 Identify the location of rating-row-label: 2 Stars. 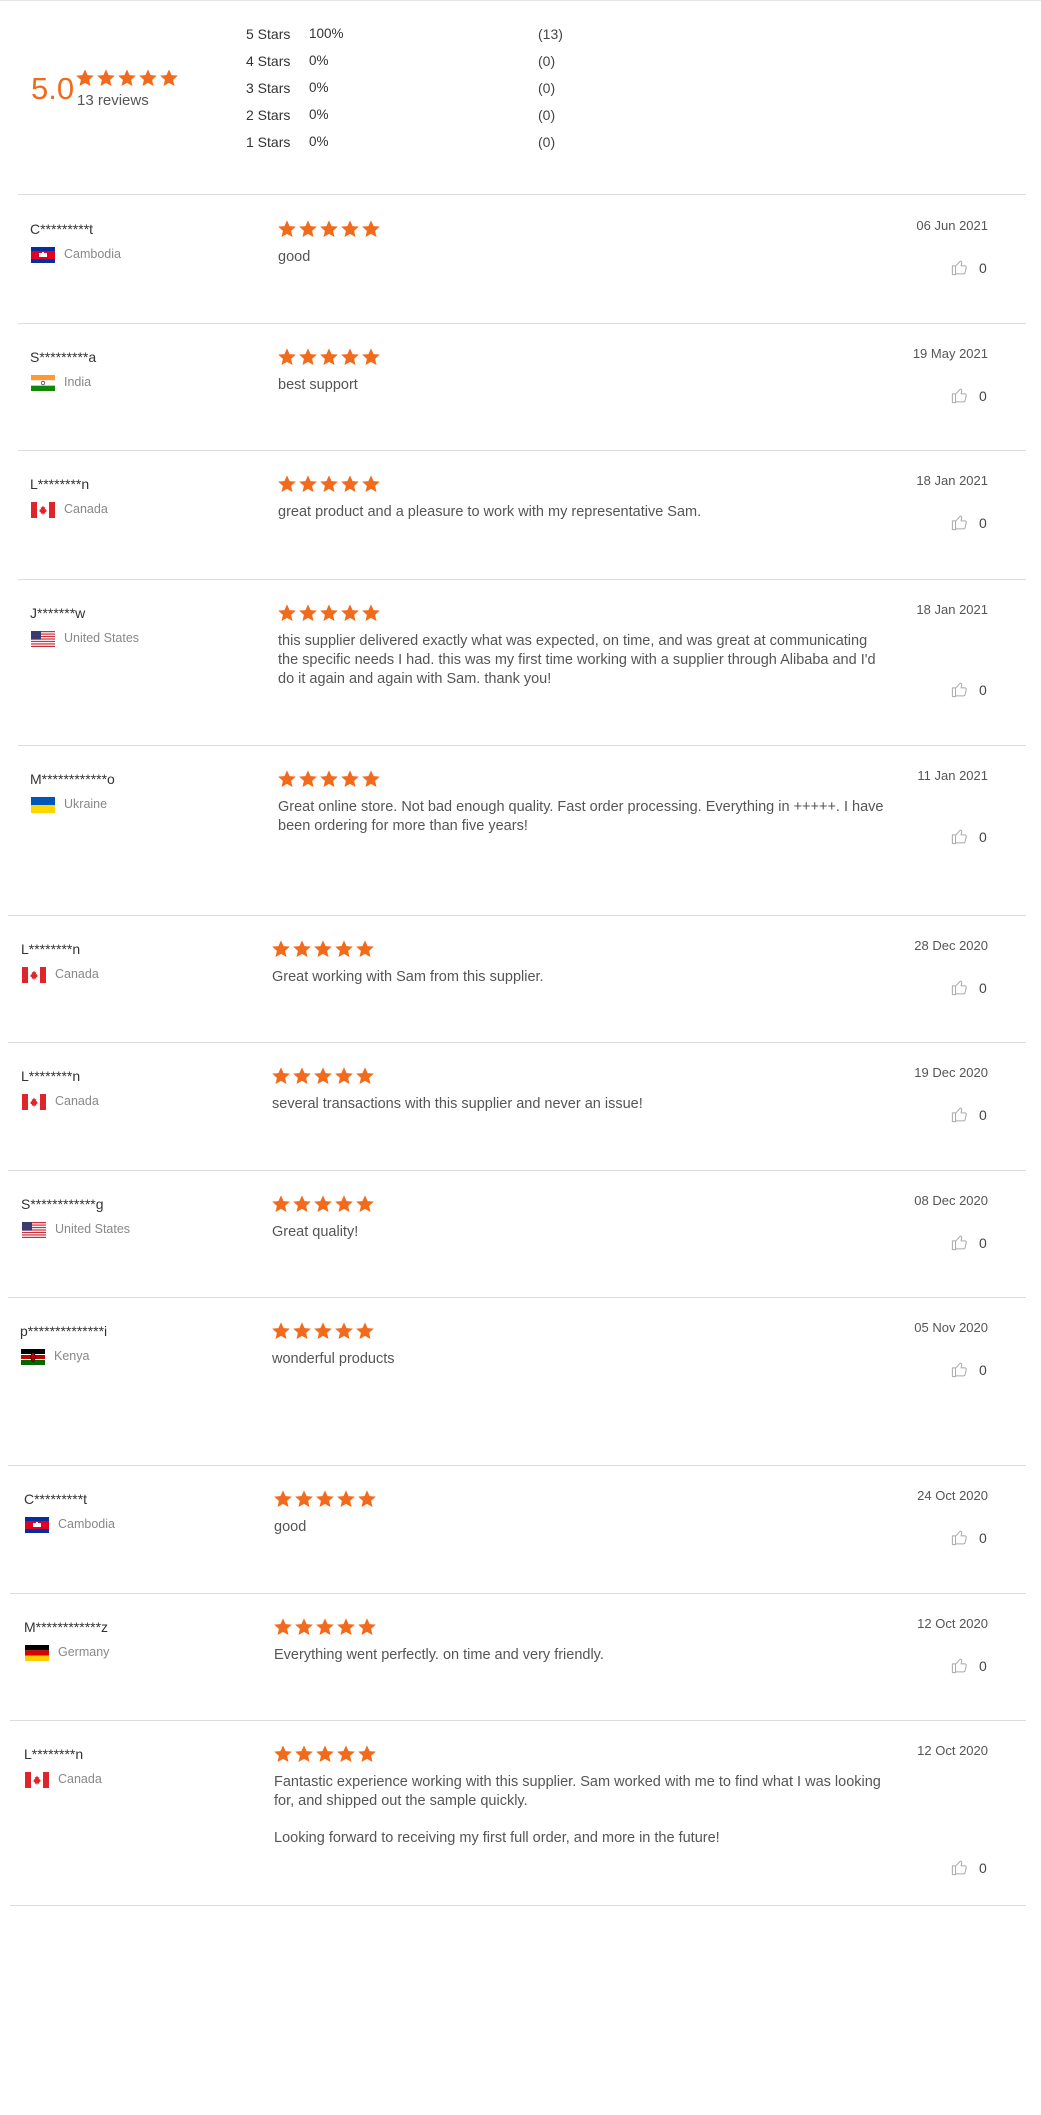
(268, 115).